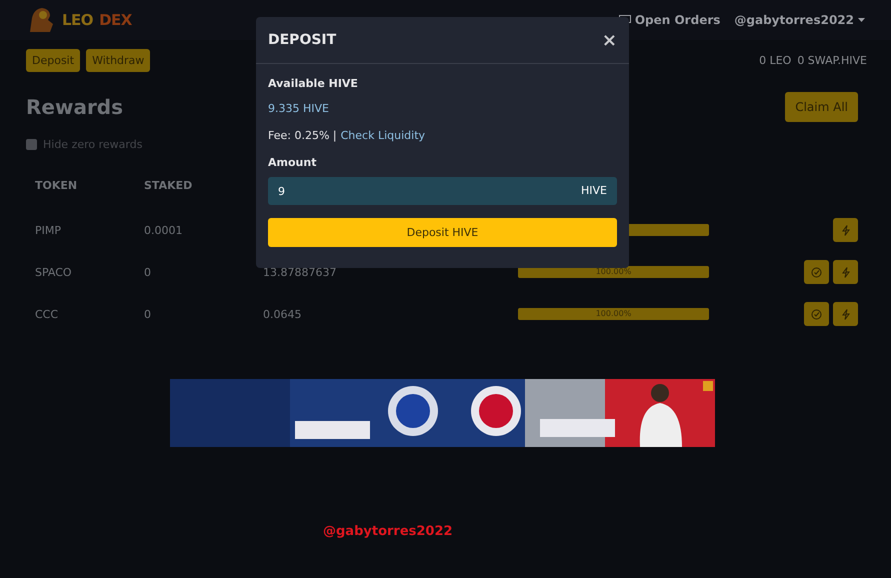 Image resolution: width=891 pixels, height=578 pixels. What do you see at coordinates (383, 135) in the screenshot?
I see `check-liquidity-link: Check Liquidity` at bounding box center [383, 135].